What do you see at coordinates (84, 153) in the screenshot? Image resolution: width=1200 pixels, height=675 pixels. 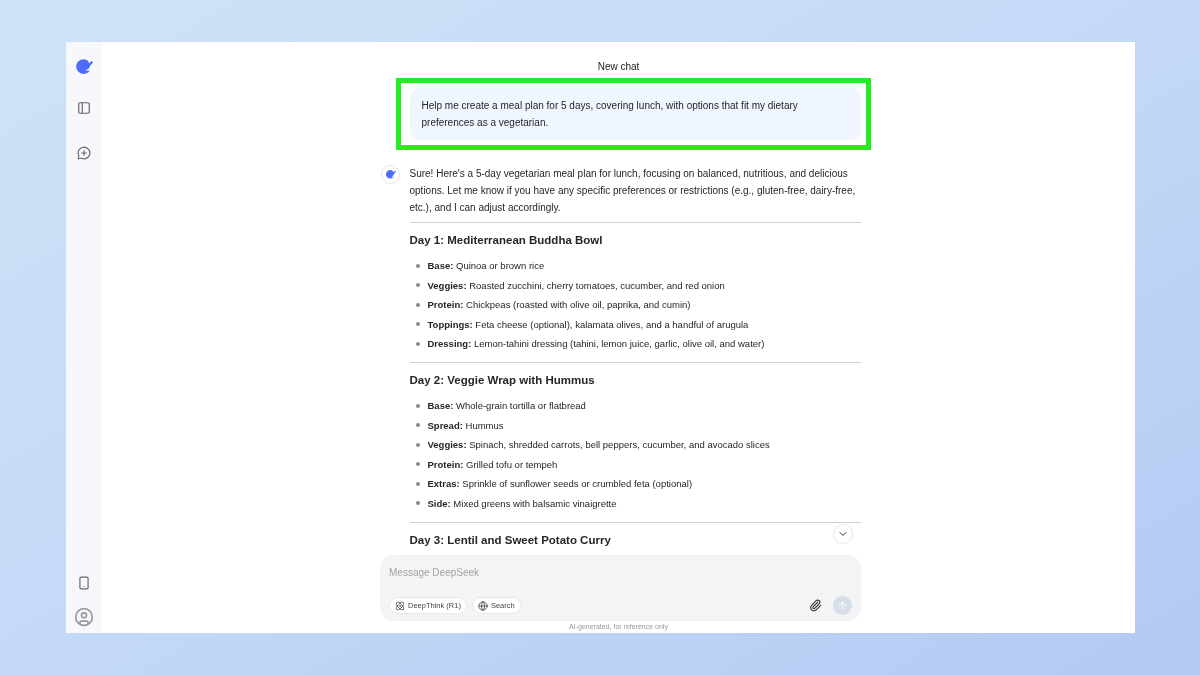 I see `new-chat-icon` at bounding box center [84, 153].